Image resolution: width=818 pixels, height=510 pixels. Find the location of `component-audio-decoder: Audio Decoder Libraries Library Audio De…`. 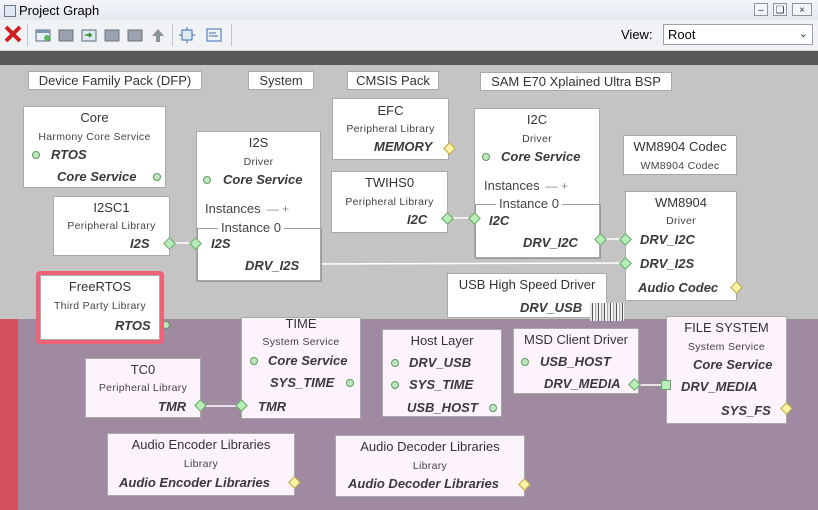

component-audio-decoder: Audio Decoder Libraries Library Audio De… is located at coordinates (430, 466).